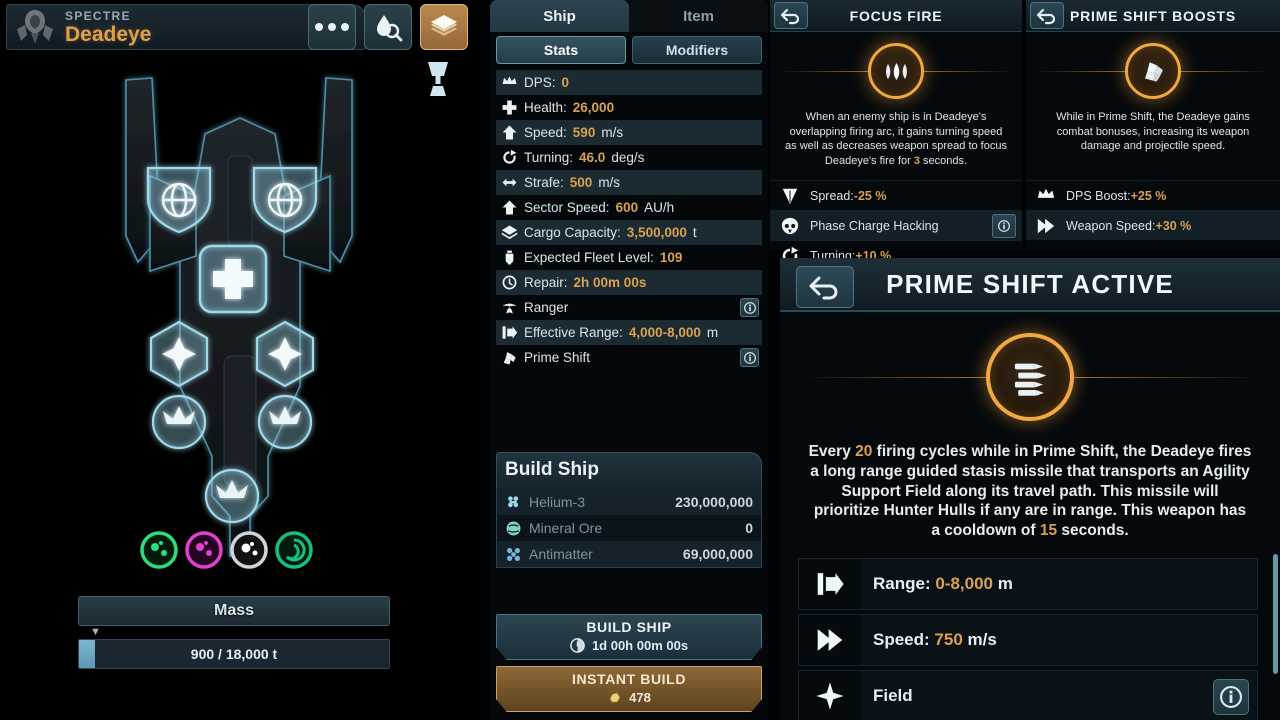 This screenshot has height=720, width=1280. Describe the element at coordinates (629, 51) in the screenshot. I see `sub-tab-bar: Stats Modifiers` at that location.